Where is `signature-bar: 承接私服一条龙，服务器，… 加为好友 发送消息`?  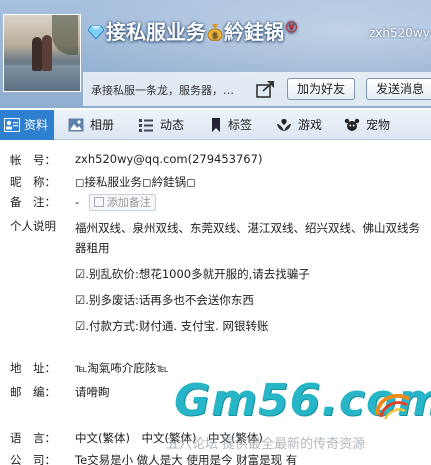
signature-bar: 承接私服一条龙，服务器，… 加为好友 发送消息 is located at coordinates (257, 89).